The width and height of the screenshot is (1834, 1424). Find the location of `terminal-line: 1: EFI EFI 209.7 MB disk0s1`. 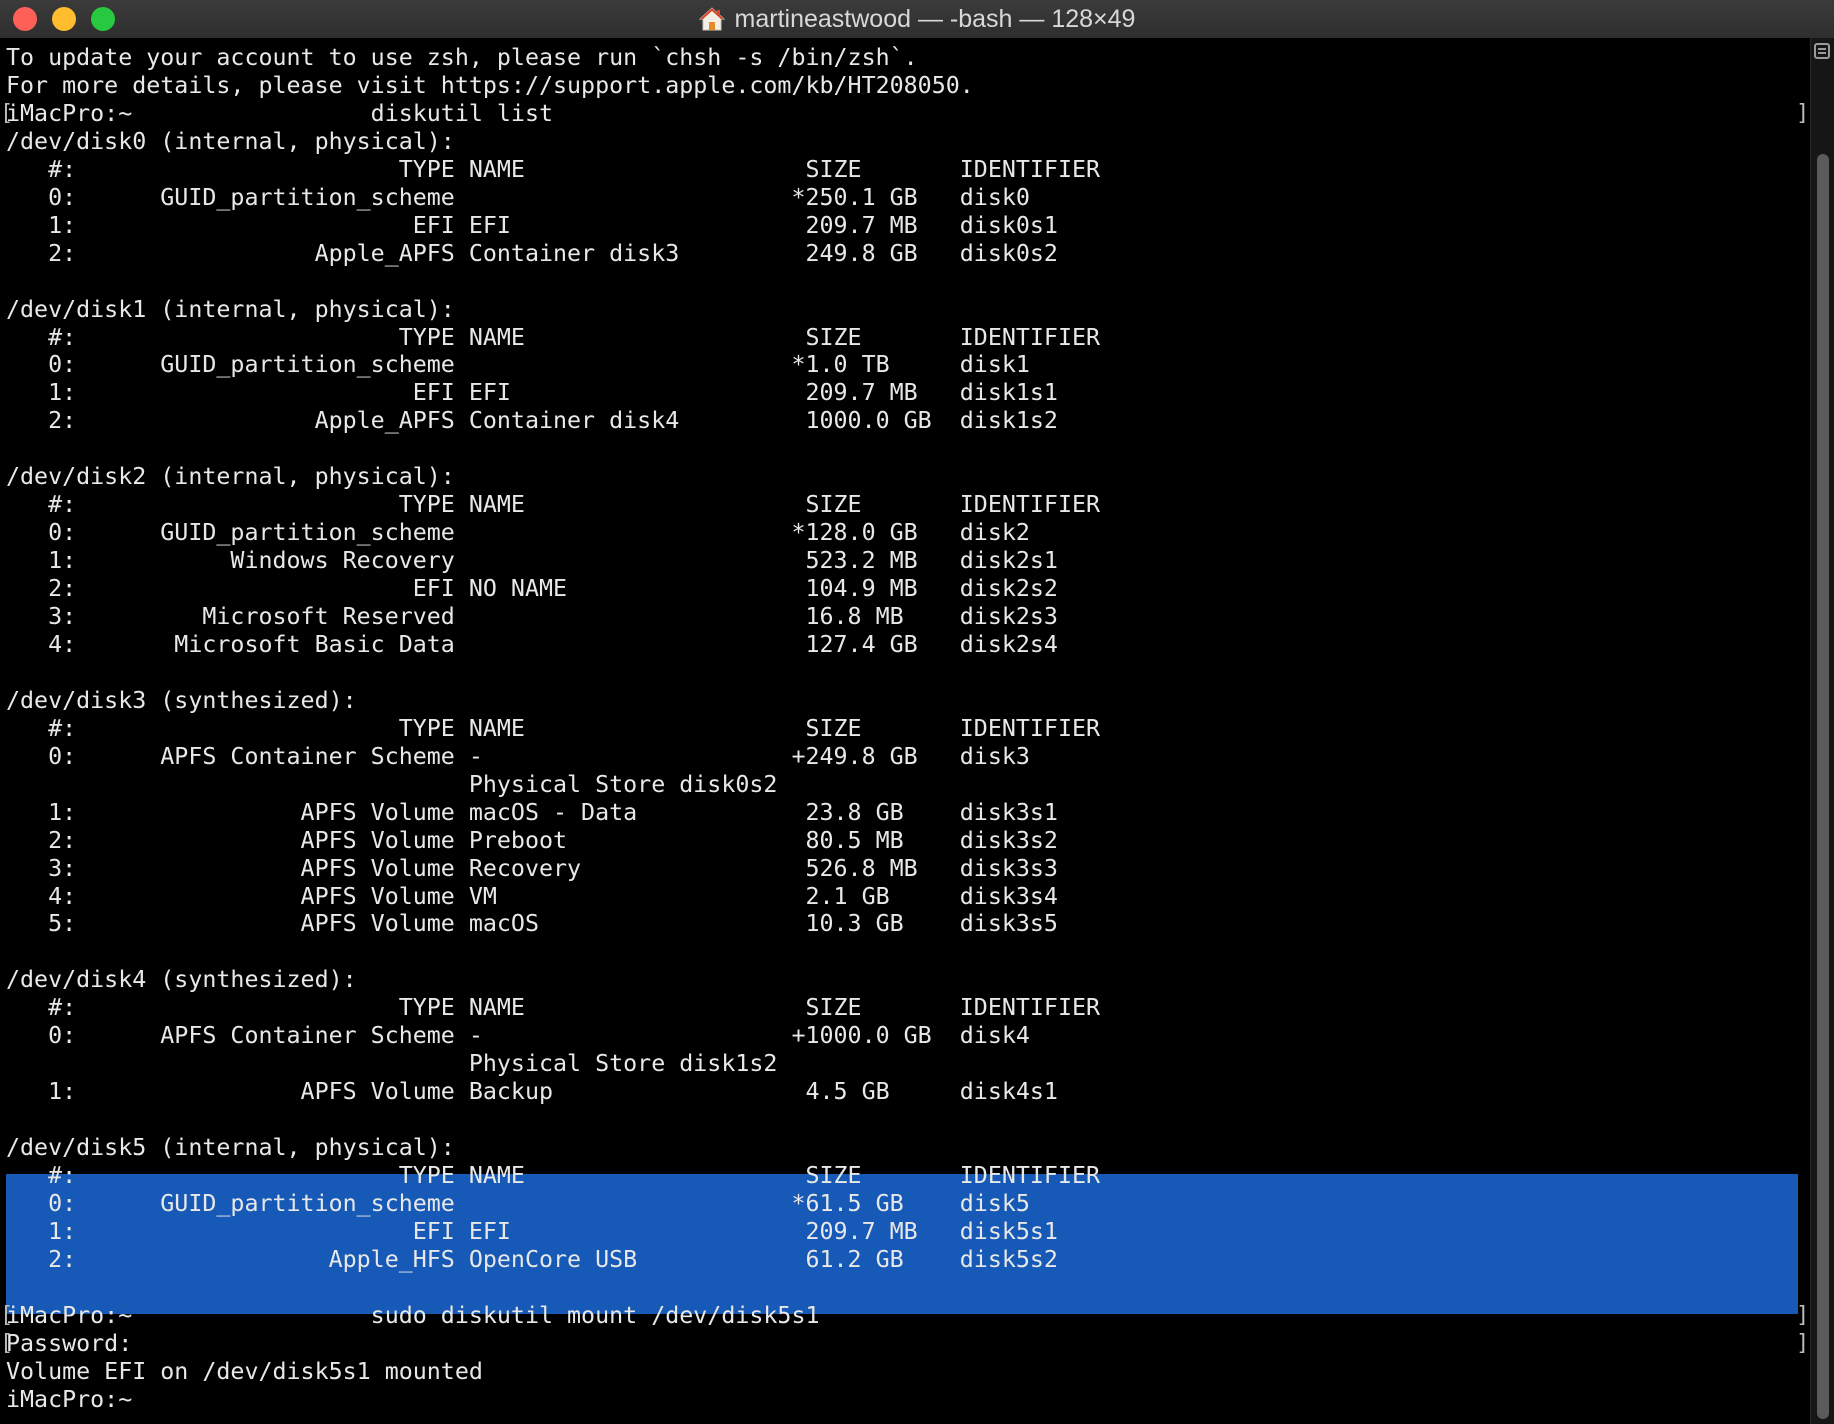

terminal-line: 1: EFI EFI 209.7 MB disk0s1 is located at coordinates (532, 225).